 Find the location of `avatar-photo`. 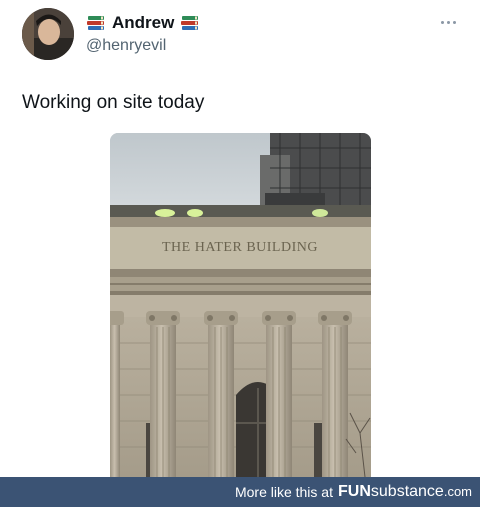

avatar-photo is located at coordinates (48, 34).